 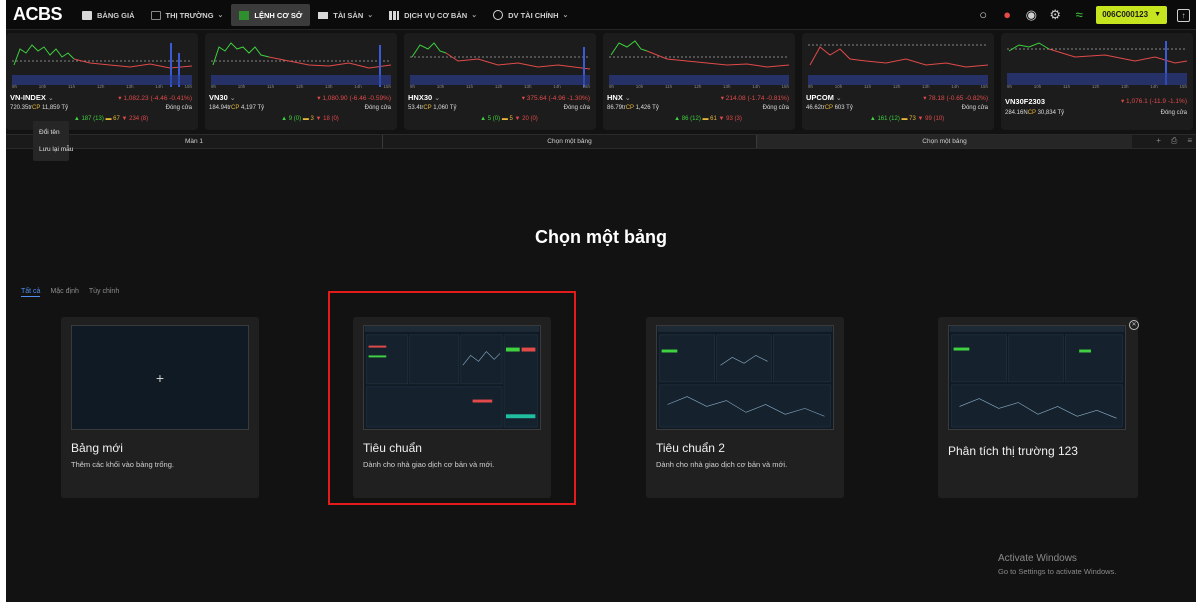 What do you see at coordinates (436, 15) in the screenshot?
I see `nav-label: DỊCH VỤ CƠ BẢN` at bounding box center [436, 15].